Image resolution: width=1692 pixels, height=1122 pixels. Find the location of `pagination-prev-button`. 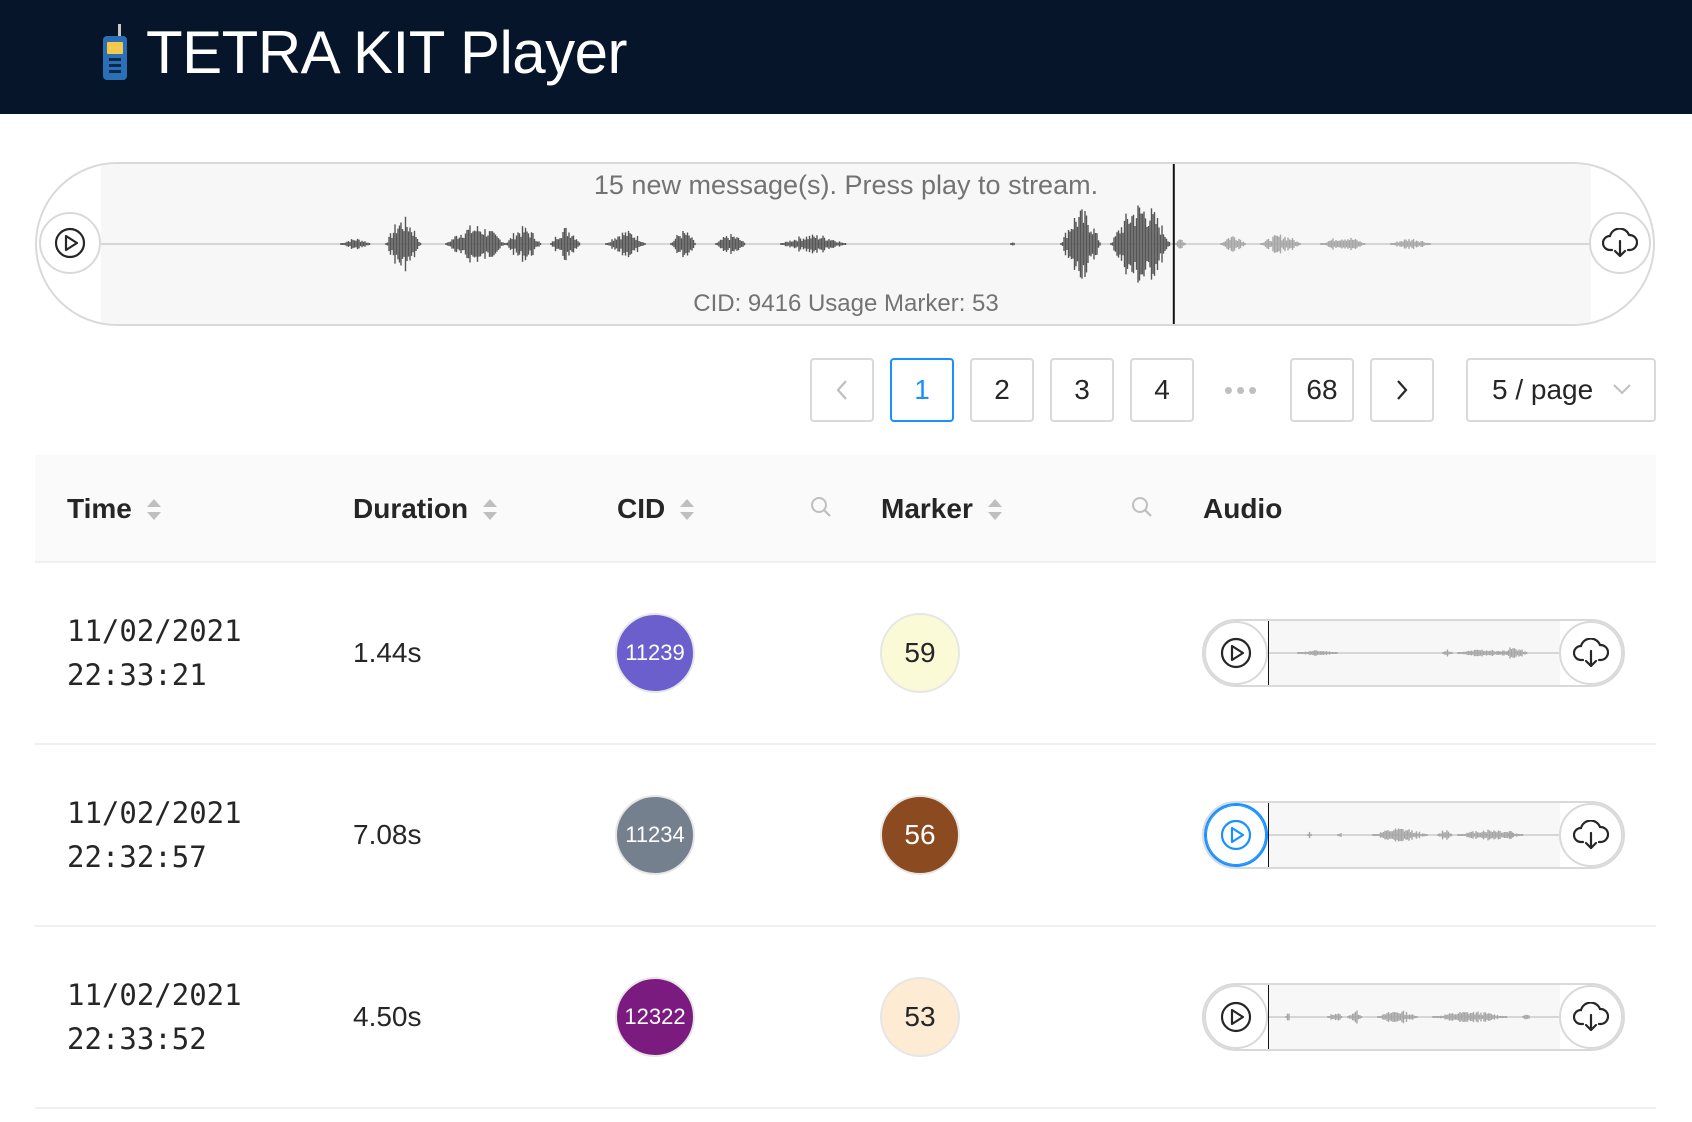

pagination-prev-button is located at coordinates (842, 390).